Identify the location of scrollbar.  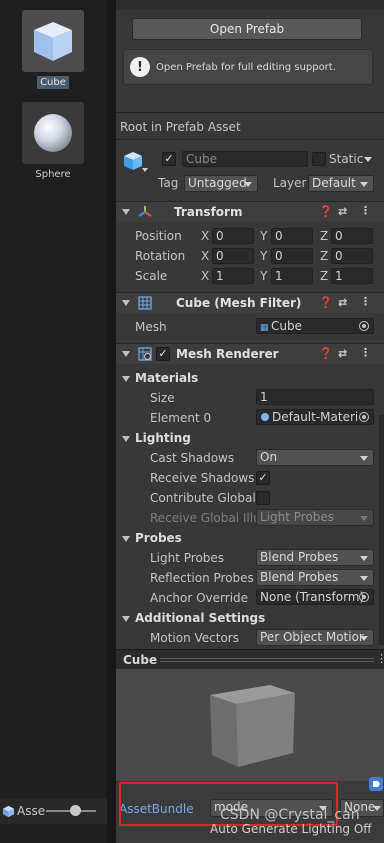
(381, 530).